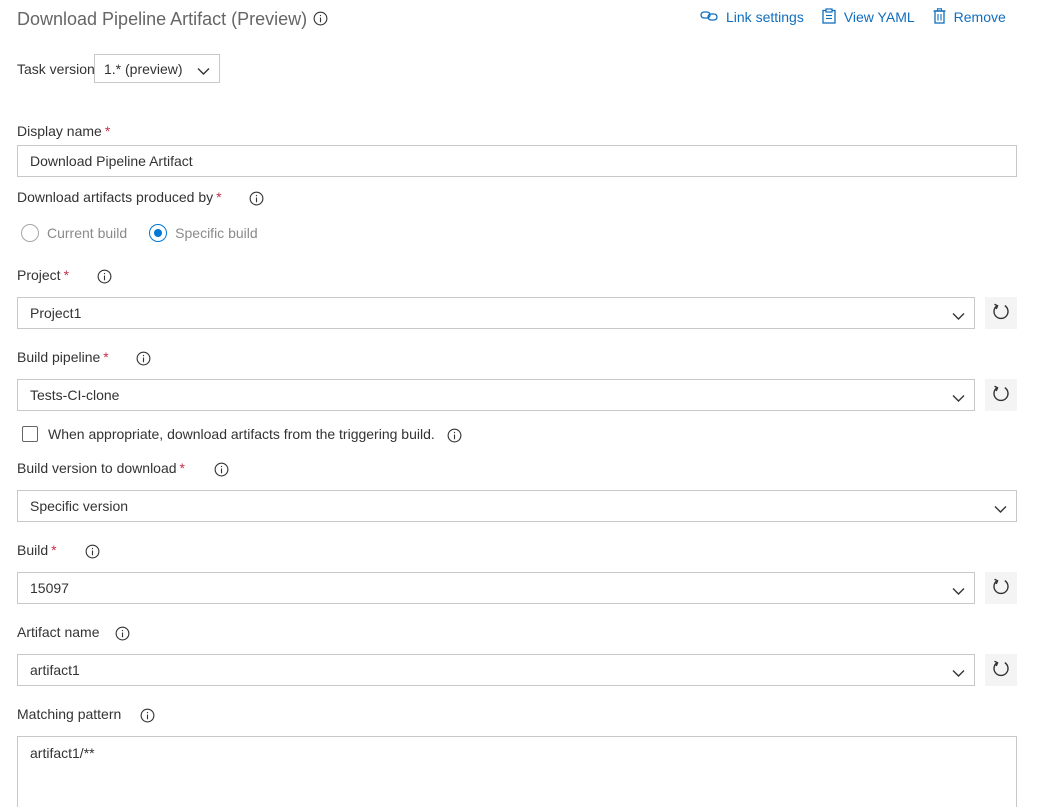  Describe the element at coordinates (496, 670) in the screenshot. I see `artifact-name-select: artifact1` at that location.